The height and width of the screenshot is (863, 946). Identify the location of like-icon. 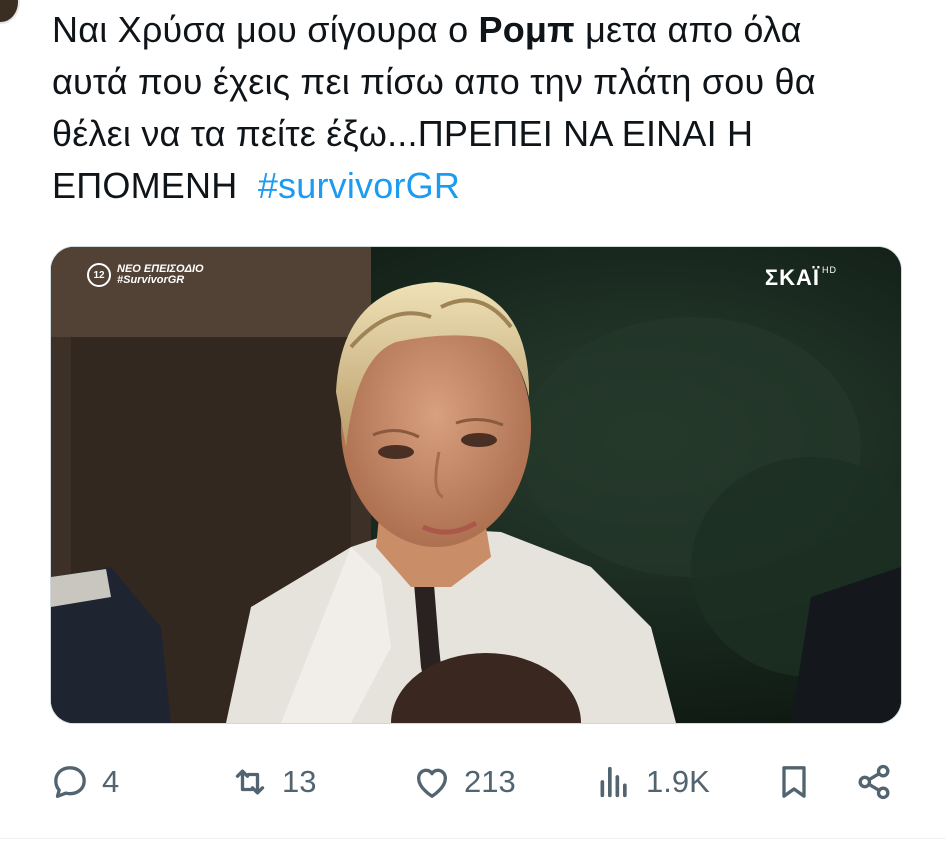
(432, 783).